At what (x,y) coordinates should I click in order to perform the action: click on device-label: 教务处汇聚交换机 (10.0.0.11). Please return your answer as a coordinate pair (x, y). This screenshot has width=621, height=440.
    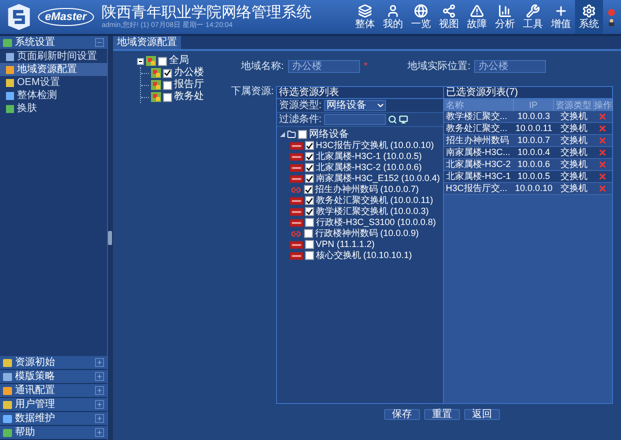
    Looking at the image, I should click on (375, 200).